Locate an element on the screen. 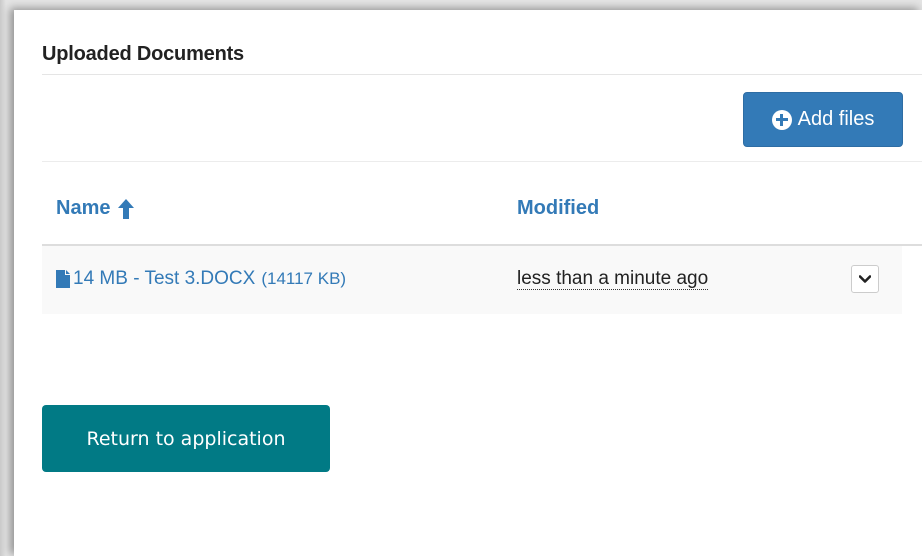 Image resolution: width=922 pixels, height=556 pixels. column-header-modified: Modified is located at coordinates (558, 208).